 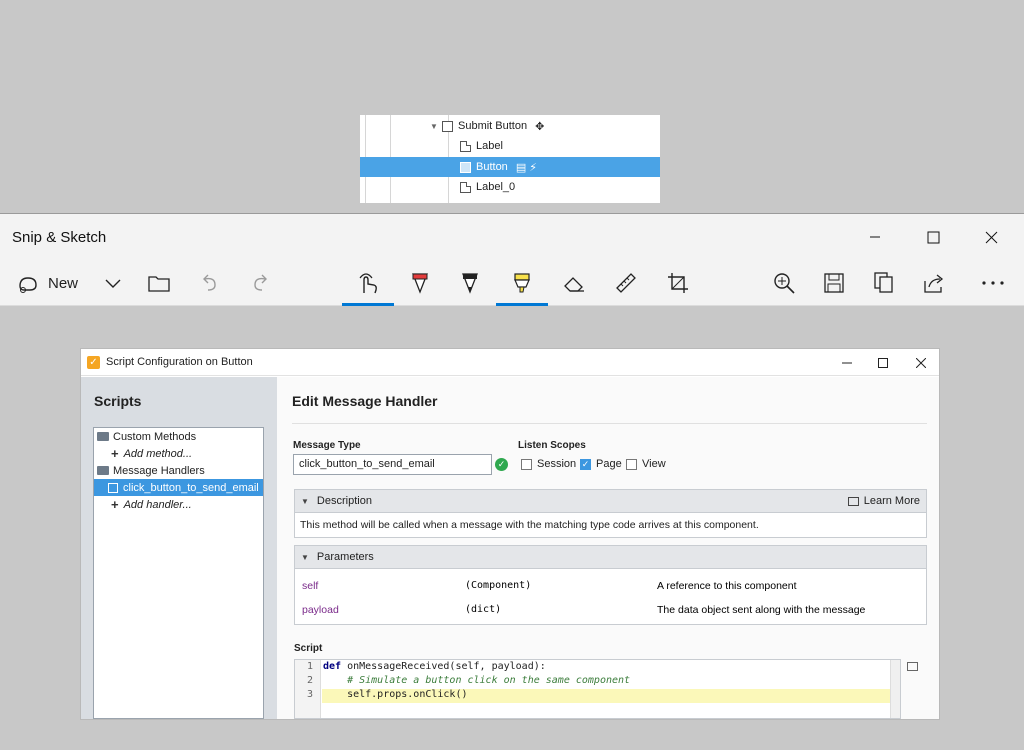 I want to click on undo-icon, so click(x=209, y=282).